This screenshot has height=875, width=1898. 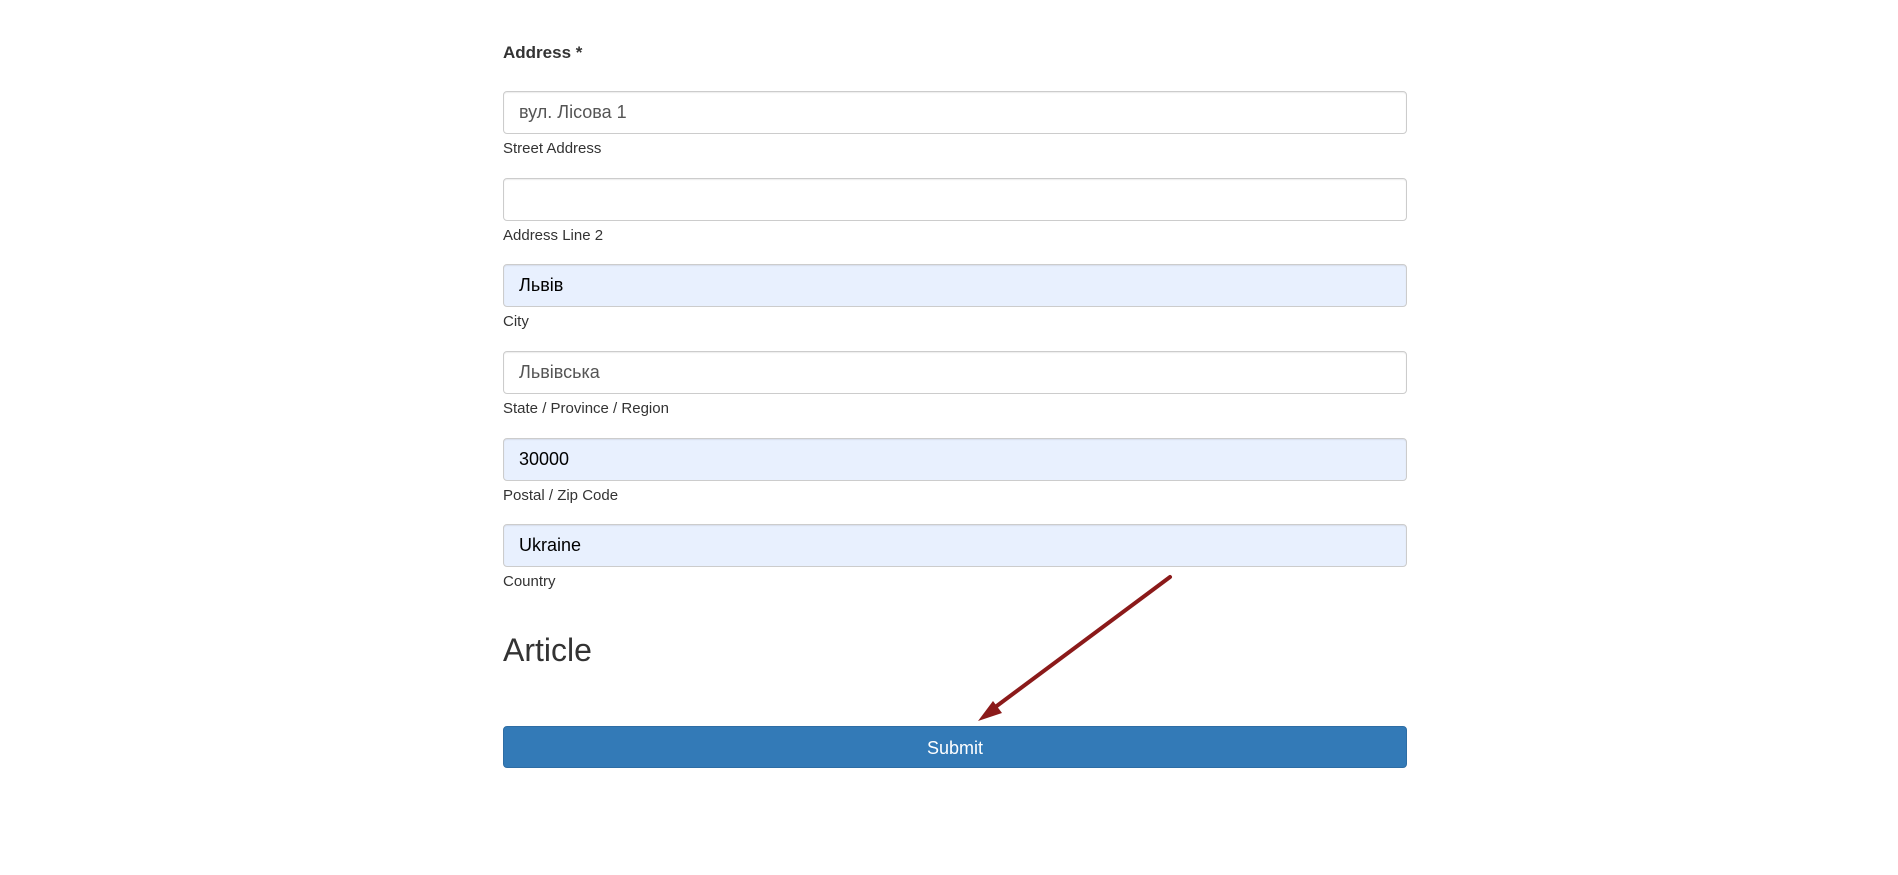 I want to click on address-line2-group: Address Line 2, so click(x=955, y=211).